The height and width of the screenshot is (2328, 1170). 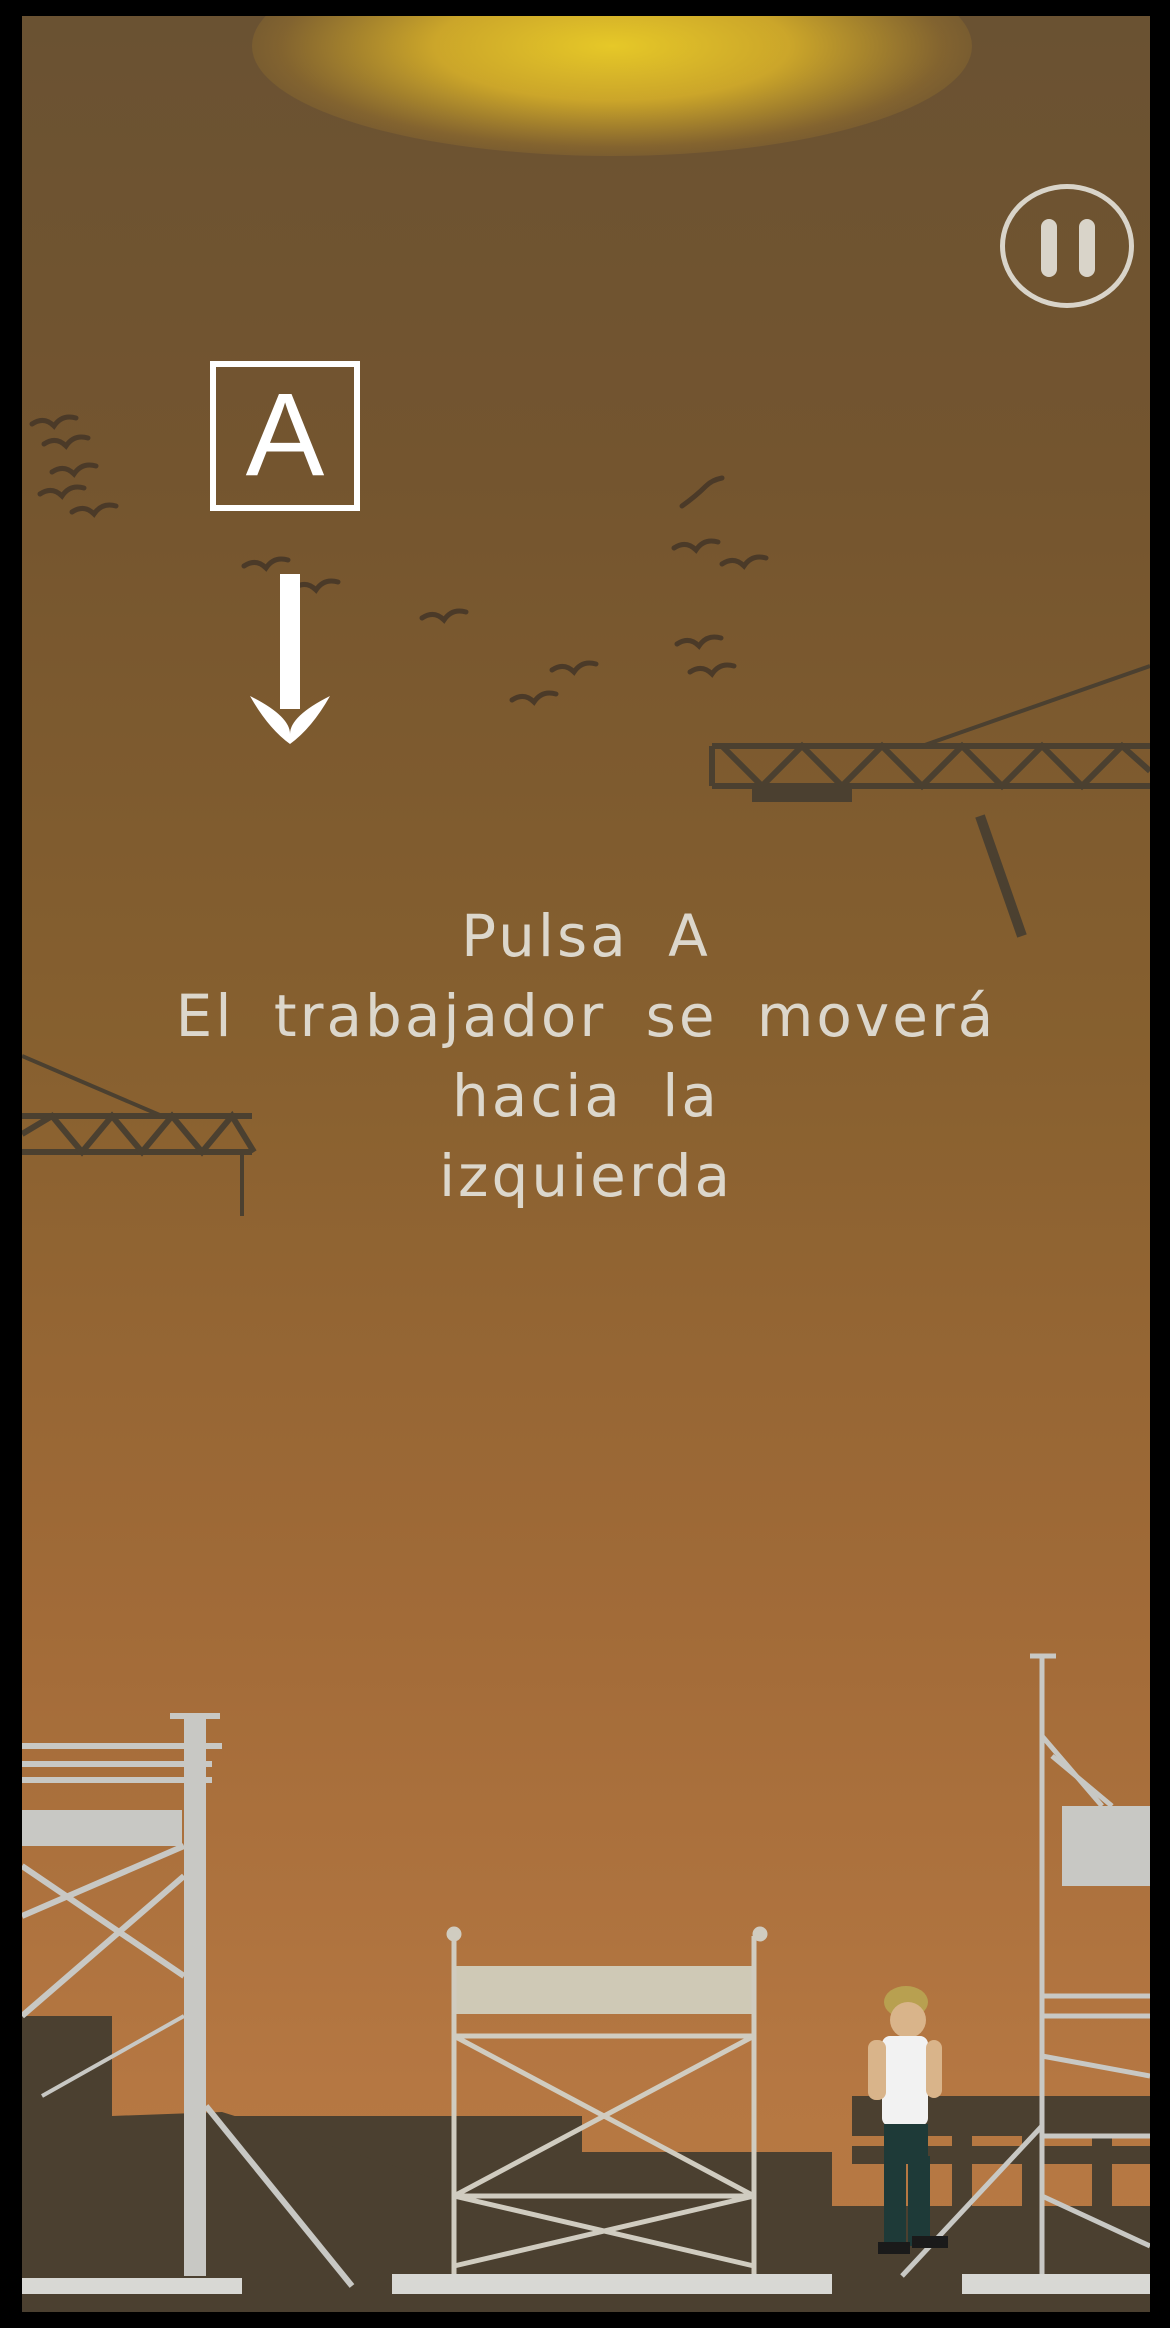 I want to click on instruction-line-2: El trabajador se moverá hacia la, so click(x=586, y=1056).